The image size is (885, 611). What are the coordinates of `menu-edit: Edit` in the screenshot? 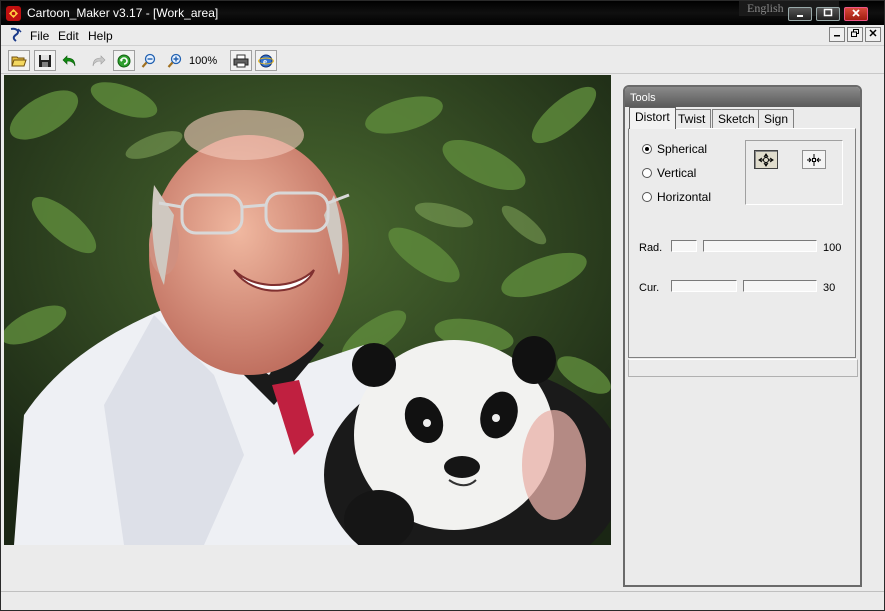 It's located at (68, 36).